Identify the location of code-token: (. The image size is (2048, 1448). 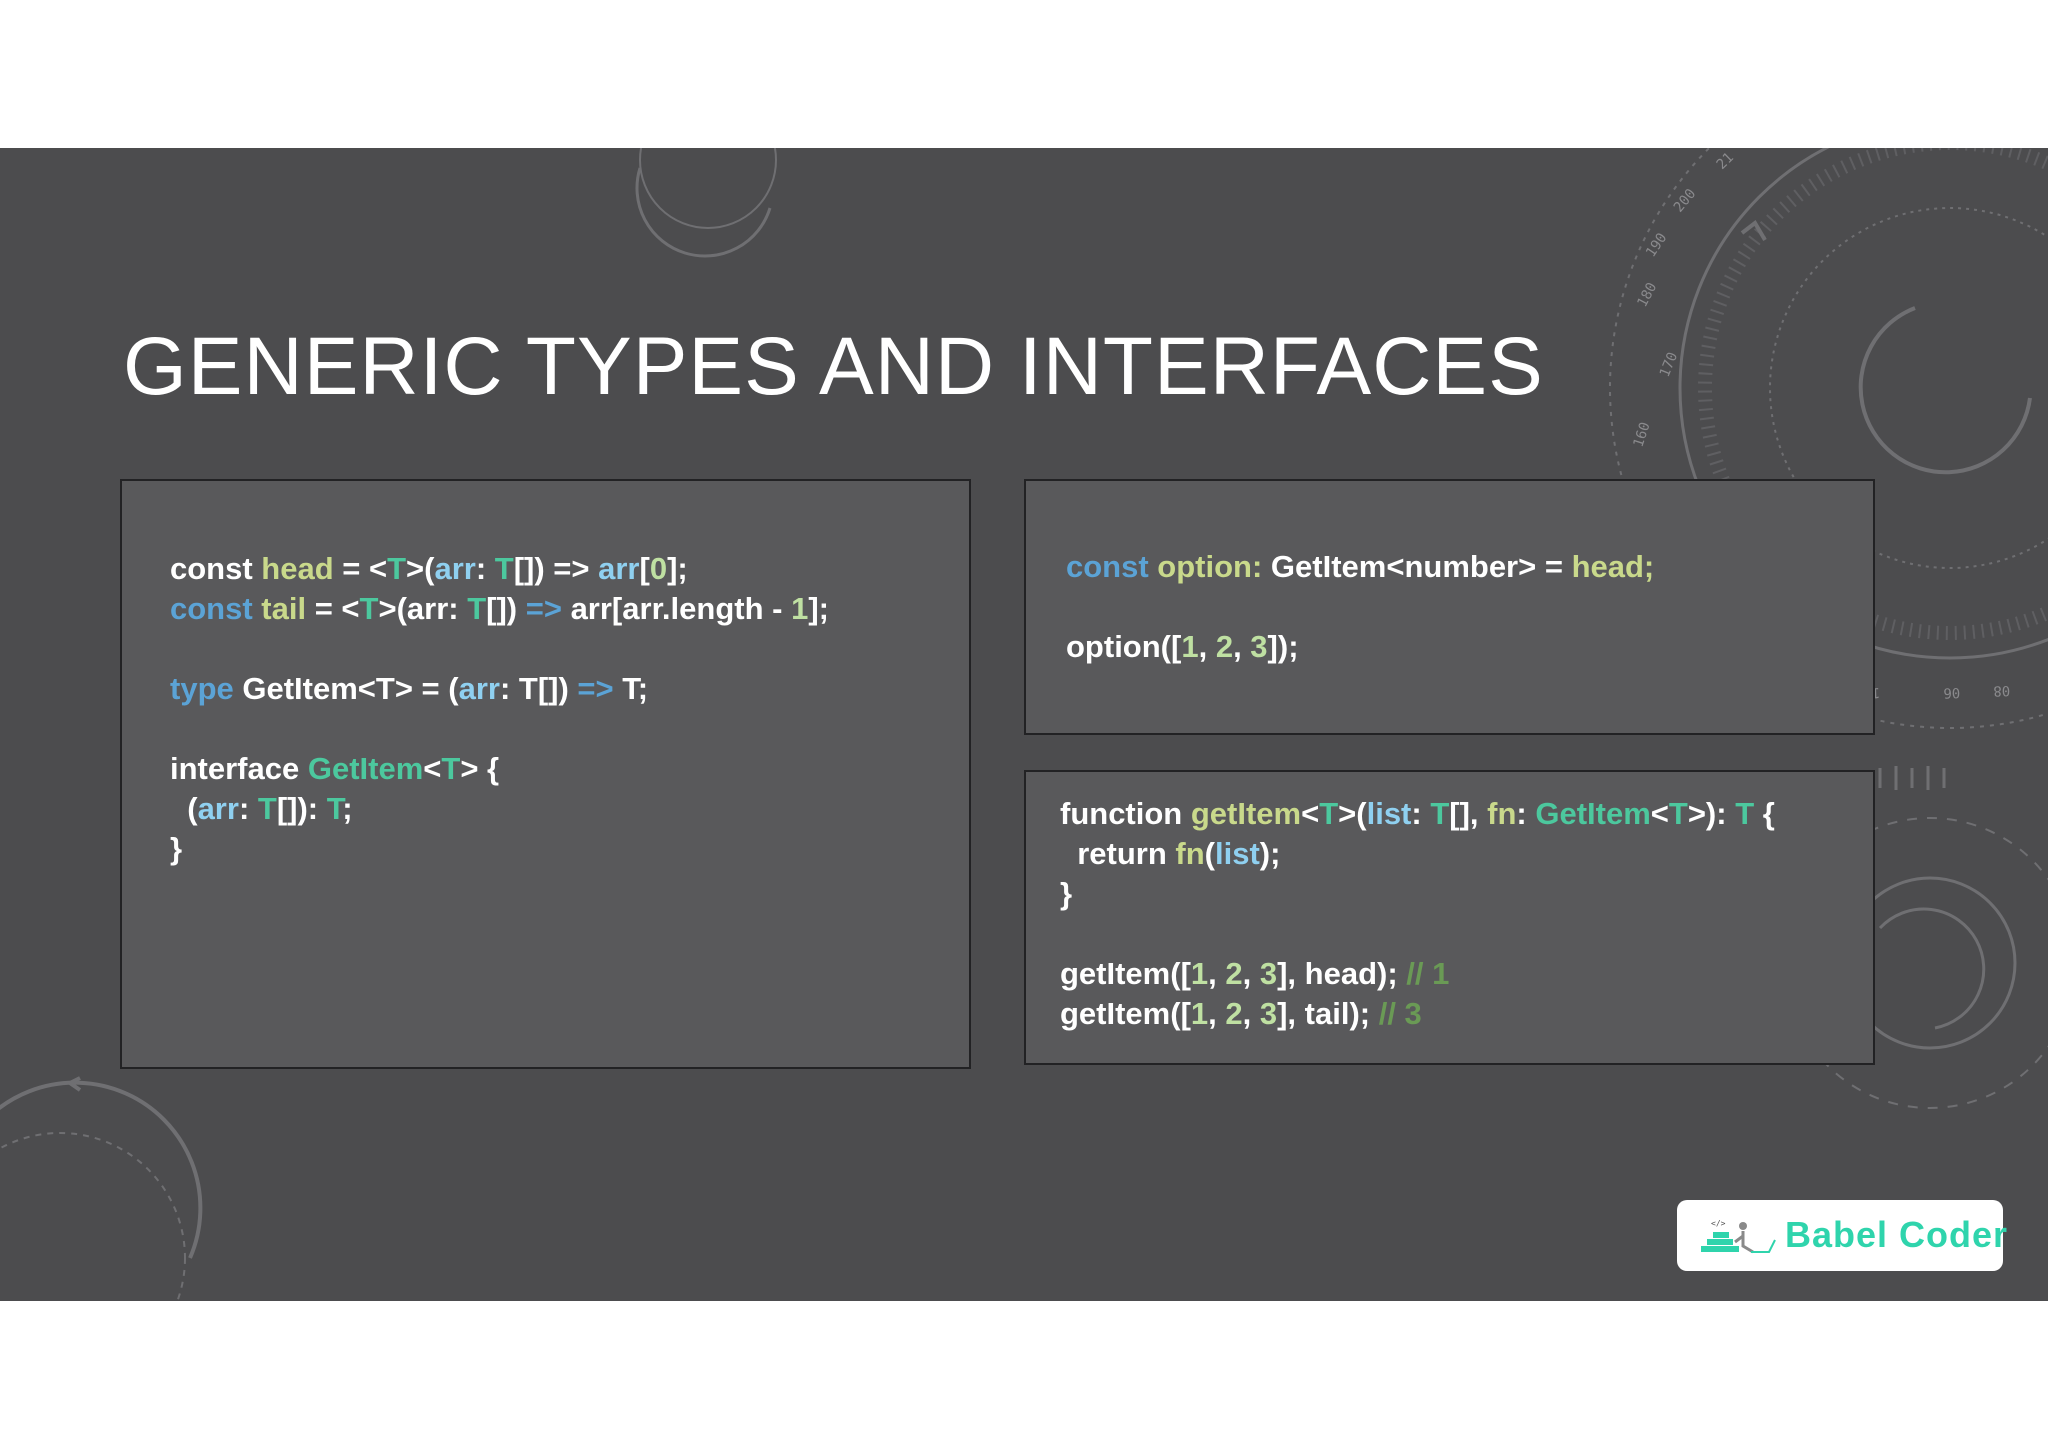
(184, 808).